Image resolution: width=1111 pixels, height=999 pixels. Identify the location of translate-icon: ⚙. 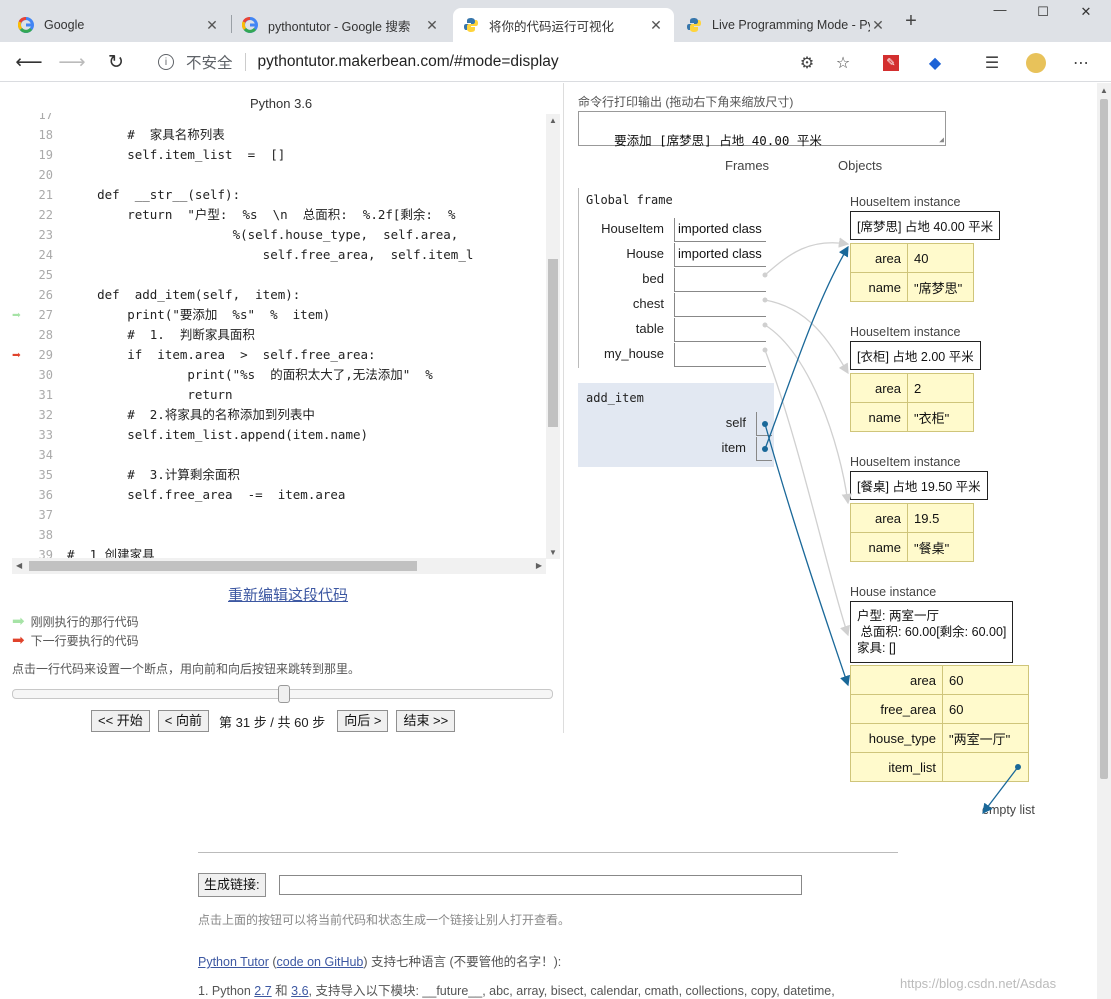
(807, 63).